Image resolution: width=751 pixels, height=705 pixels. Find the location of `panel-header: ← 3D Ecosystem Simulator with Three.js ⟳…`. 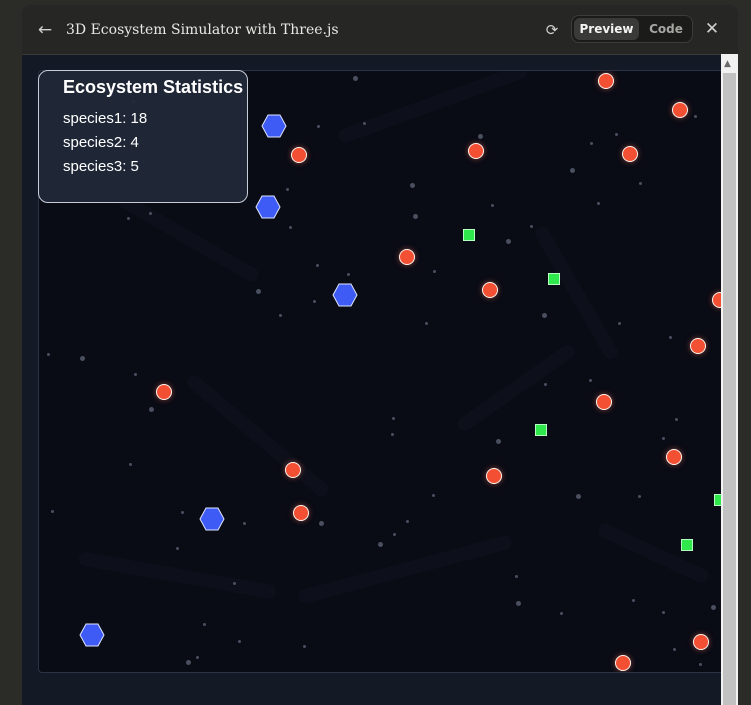

panel-header: ← 3D Ecosystem Simulator with Three.js ⟳… is located at coordinates (380, 30).